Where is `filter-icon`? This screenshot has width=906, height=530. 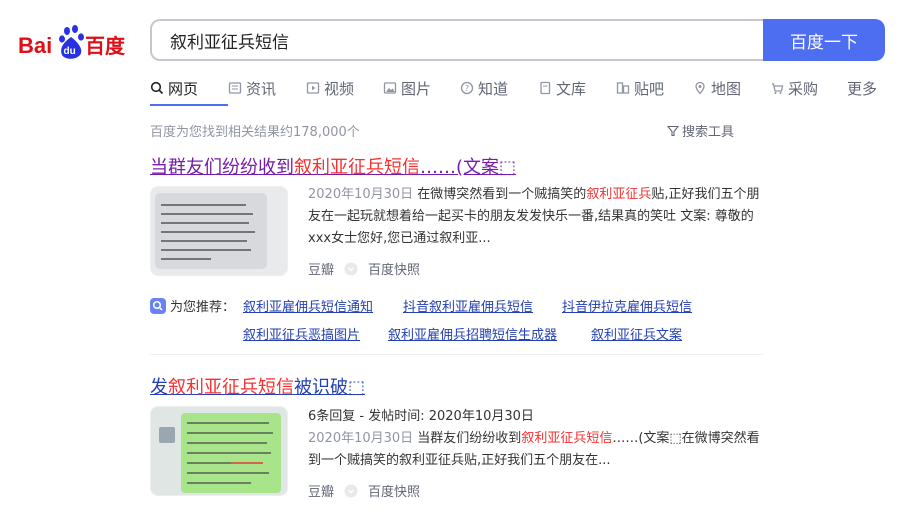
filter-icon is located at coordinates (673, 130).